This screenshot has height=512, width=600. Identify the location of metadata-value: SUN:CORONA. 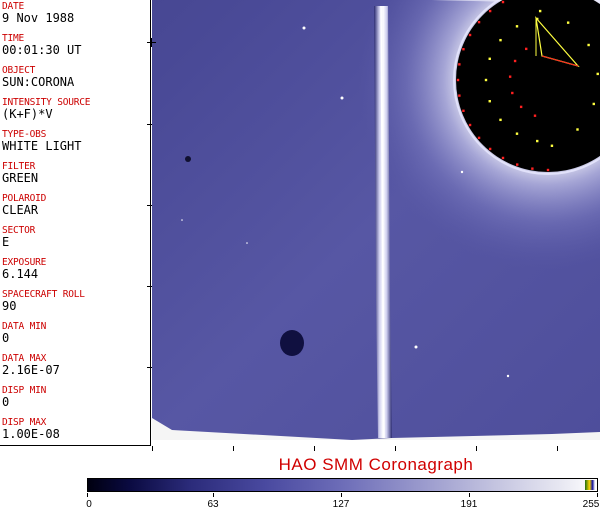
(38, 82).